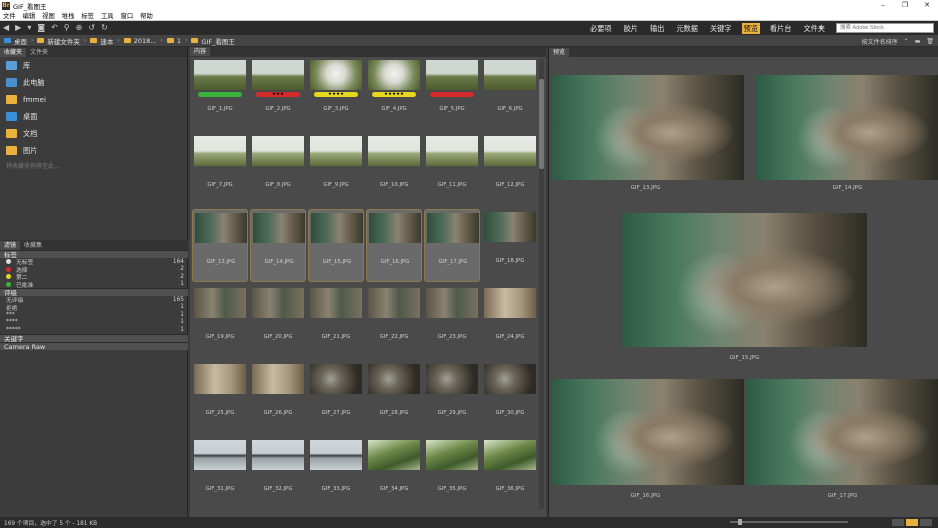 Image resolution: width=938 pixels, height=528 pixels. Describe the element at coordinates (94, 330) in the screenshot. I see `rating-filter-row: ***** 1` at that location.